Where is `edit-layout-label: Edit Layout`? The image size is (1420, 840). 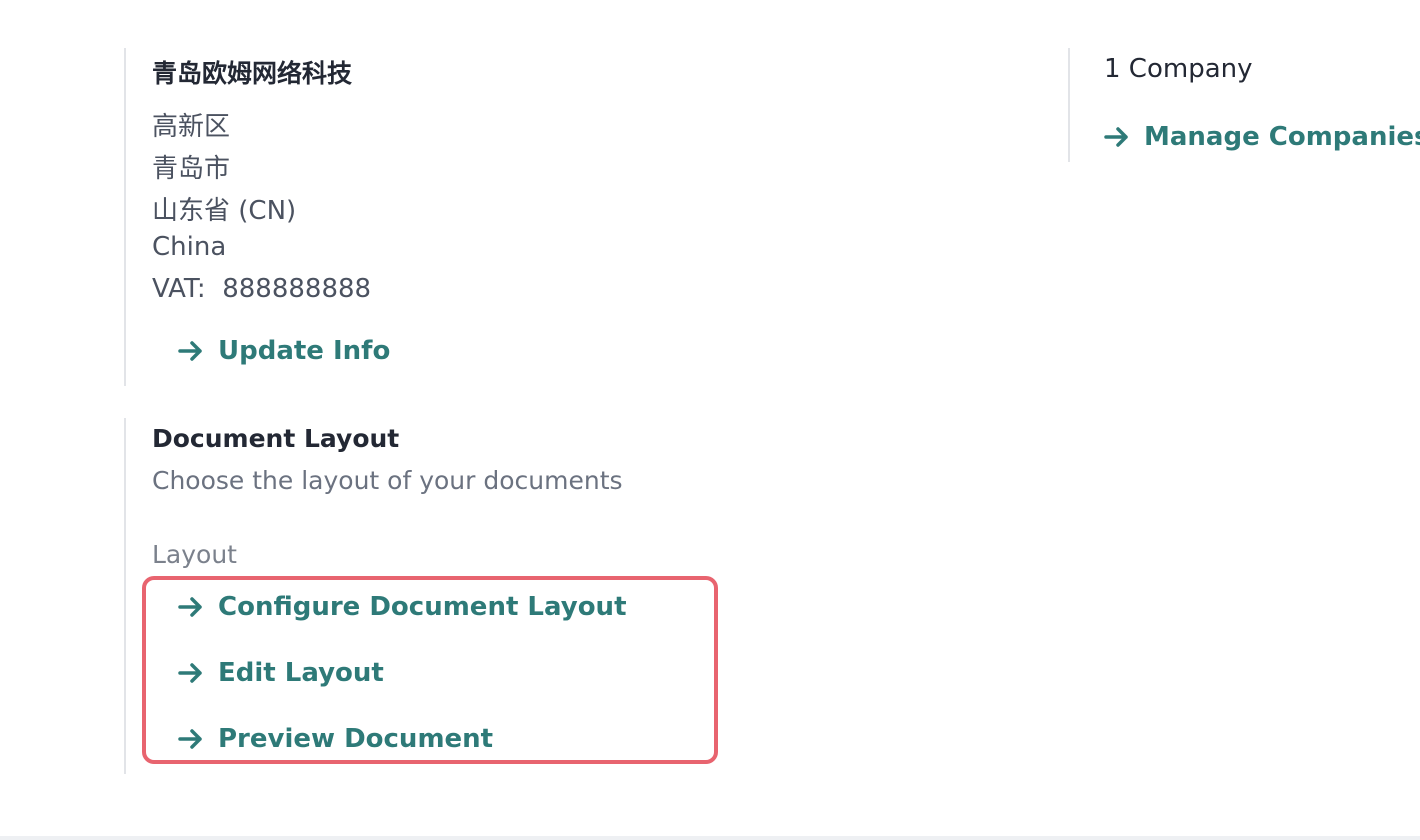
edit-layout-label: Edit Layout is located at coordinates (301, 673).